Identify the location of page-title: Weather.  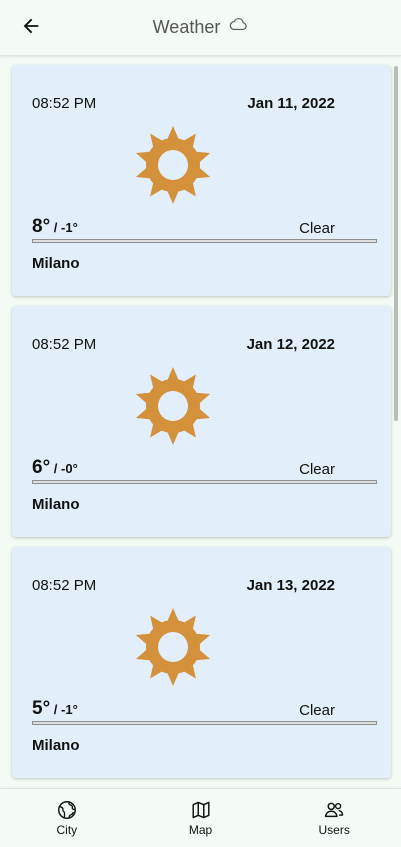
(200, 27).